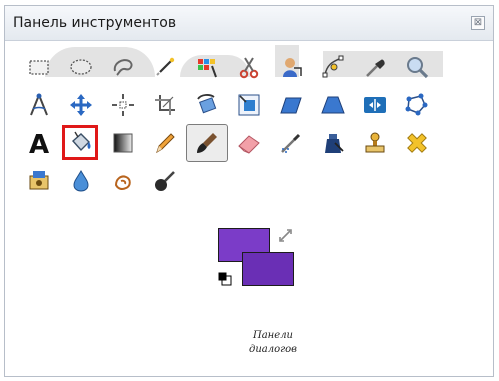 The height and width of the screenshot is (381, 499). I want to click on close-button: ⊠, so click(478, 23).